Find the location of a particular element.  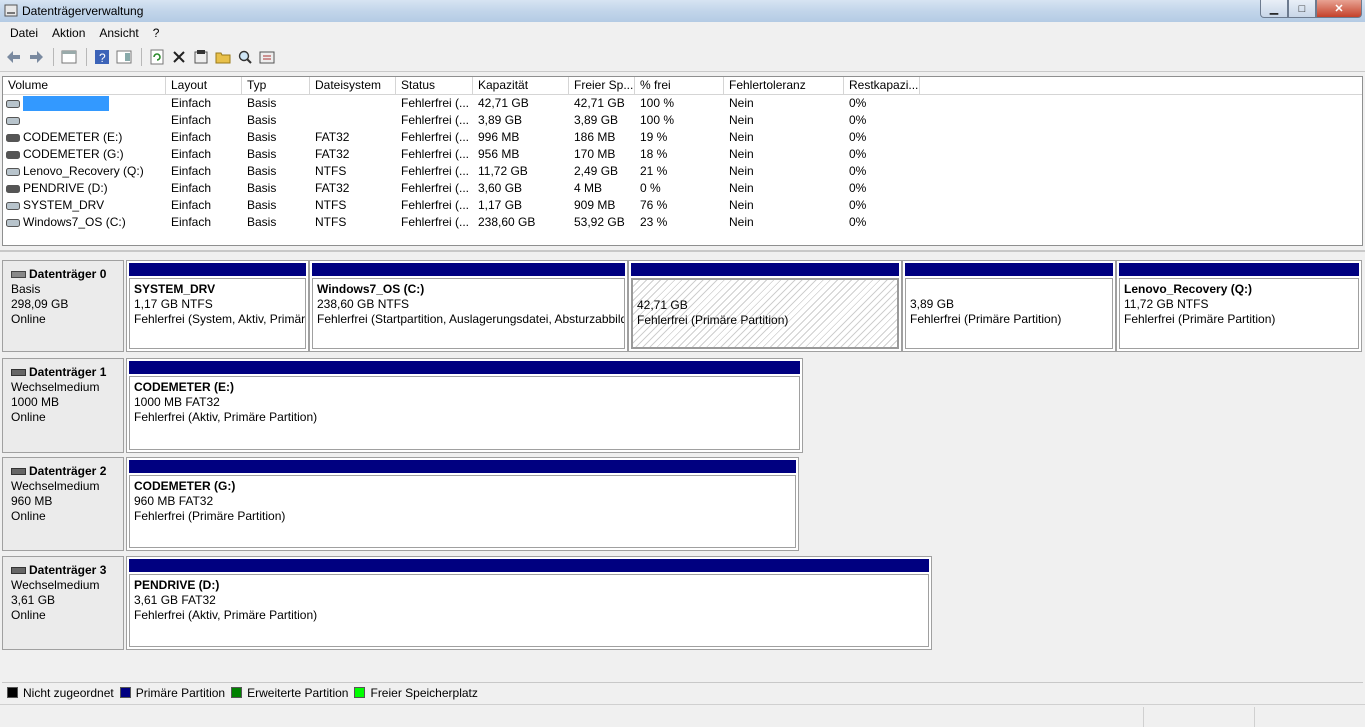

disk-size: 3,61 GB is located at coordinates (33, 600).